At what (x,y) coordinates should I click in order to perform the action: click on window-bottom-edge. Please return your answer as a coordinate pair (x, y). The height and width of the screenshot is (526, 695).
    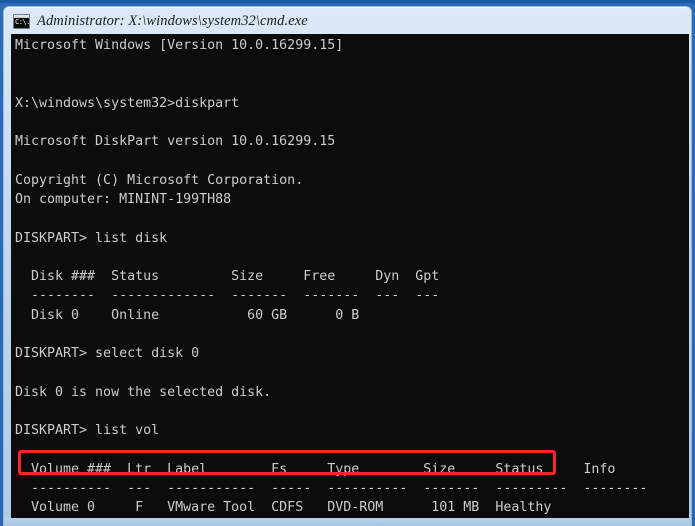
    Looking at the image, I should click on (347, 522).